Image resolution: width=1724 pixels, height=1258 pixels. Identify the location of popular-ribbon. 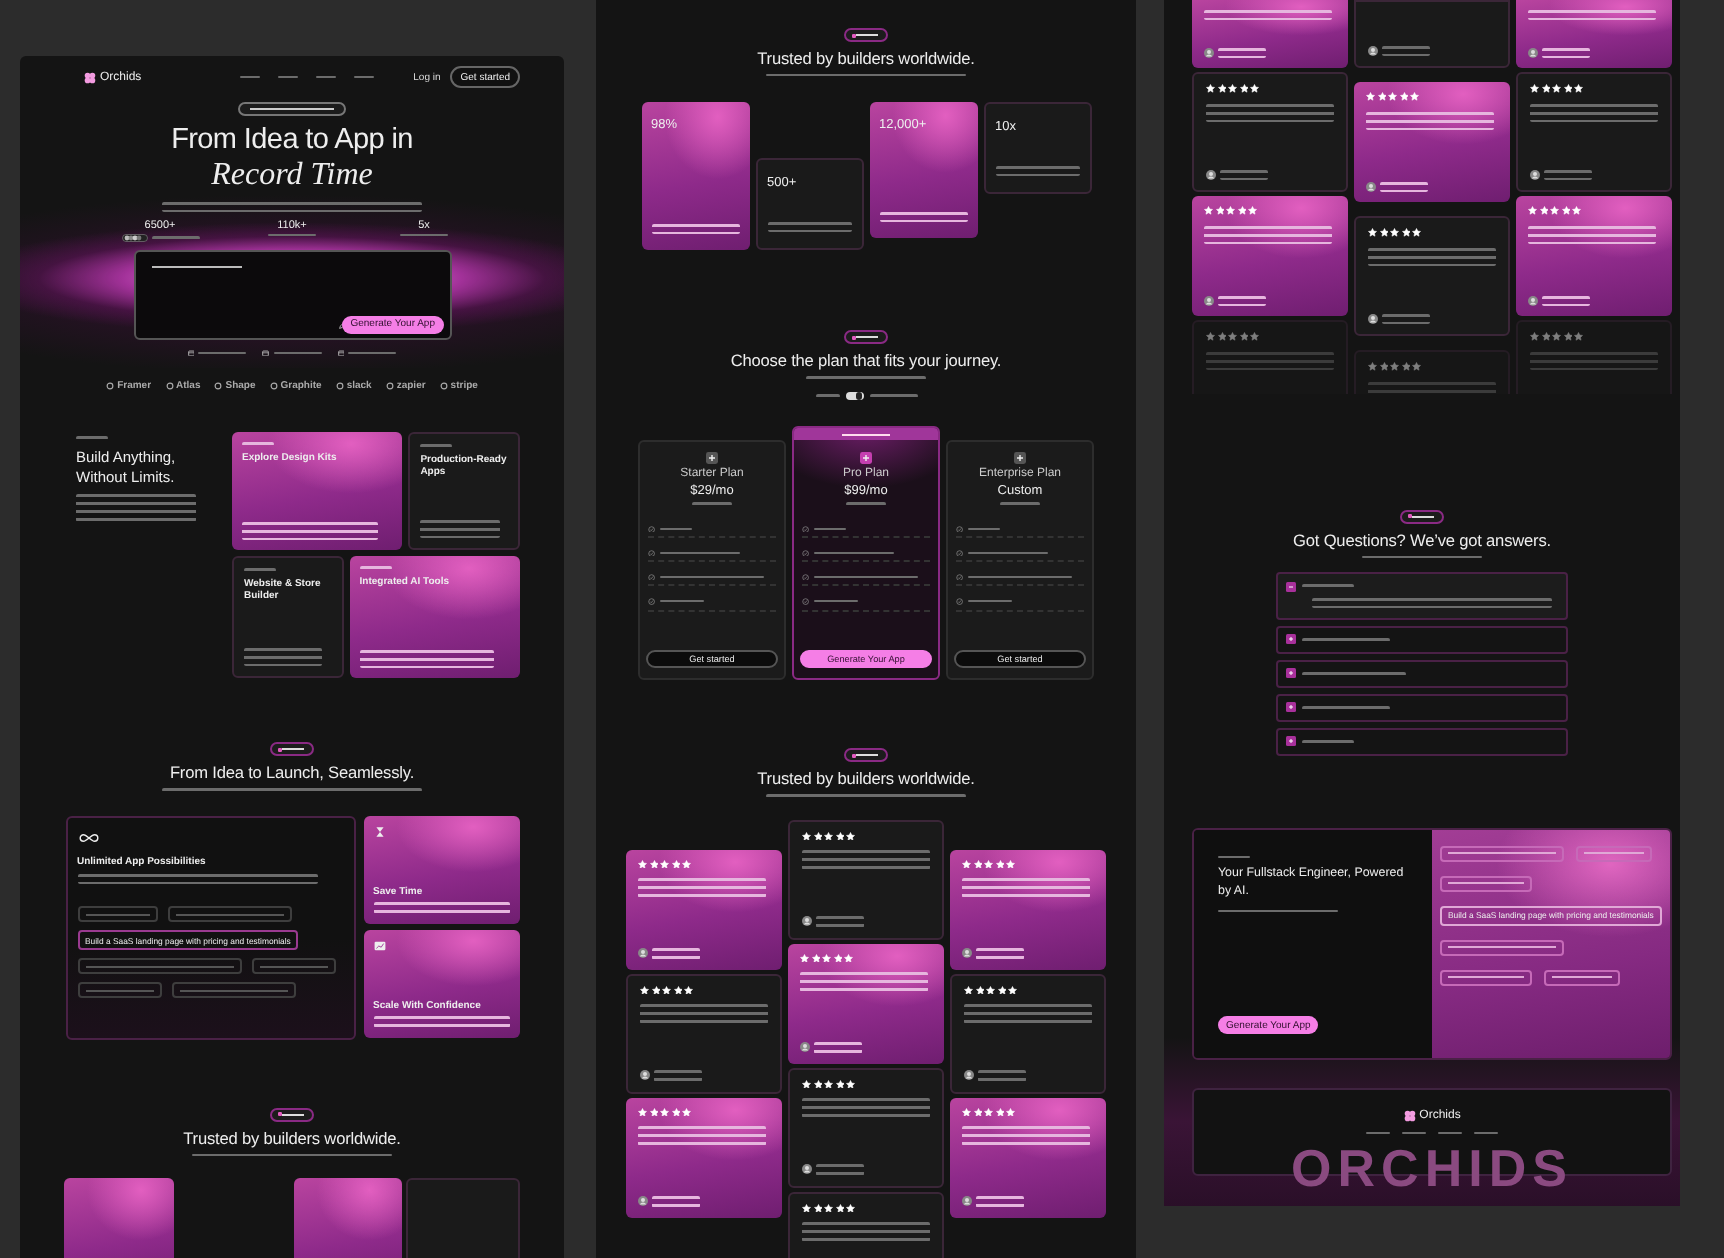
(866, 434).